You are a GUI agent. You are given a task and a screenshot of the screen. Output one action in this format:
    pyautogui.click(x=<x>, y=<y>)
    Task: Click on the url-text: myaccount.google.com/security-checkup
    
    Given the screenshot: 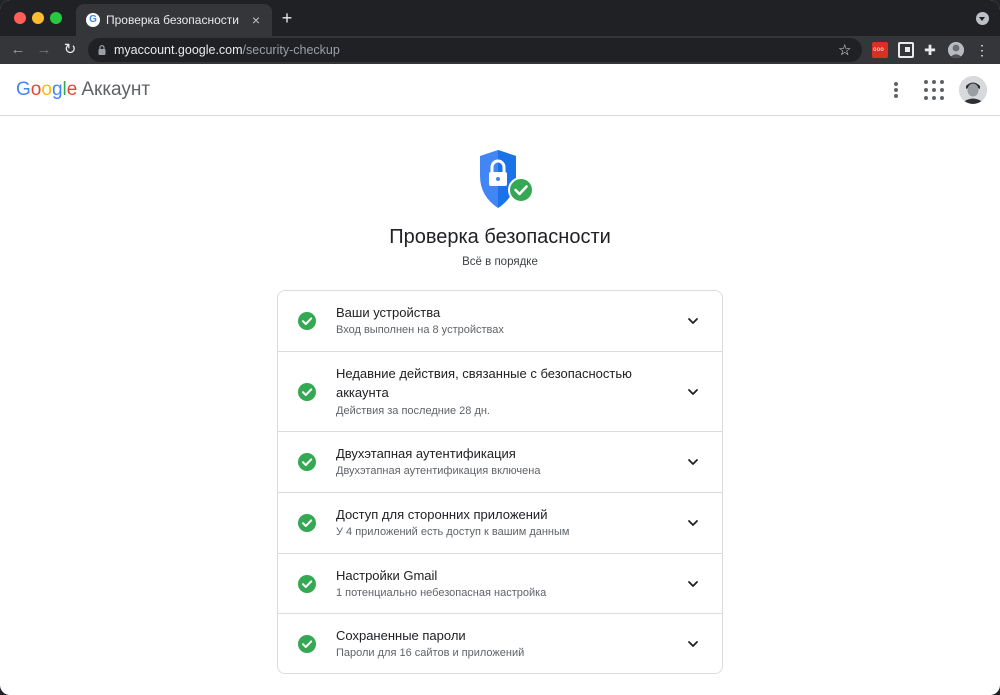 What is the action you would take?
    pyautogui.click(x=227, y=50)
    